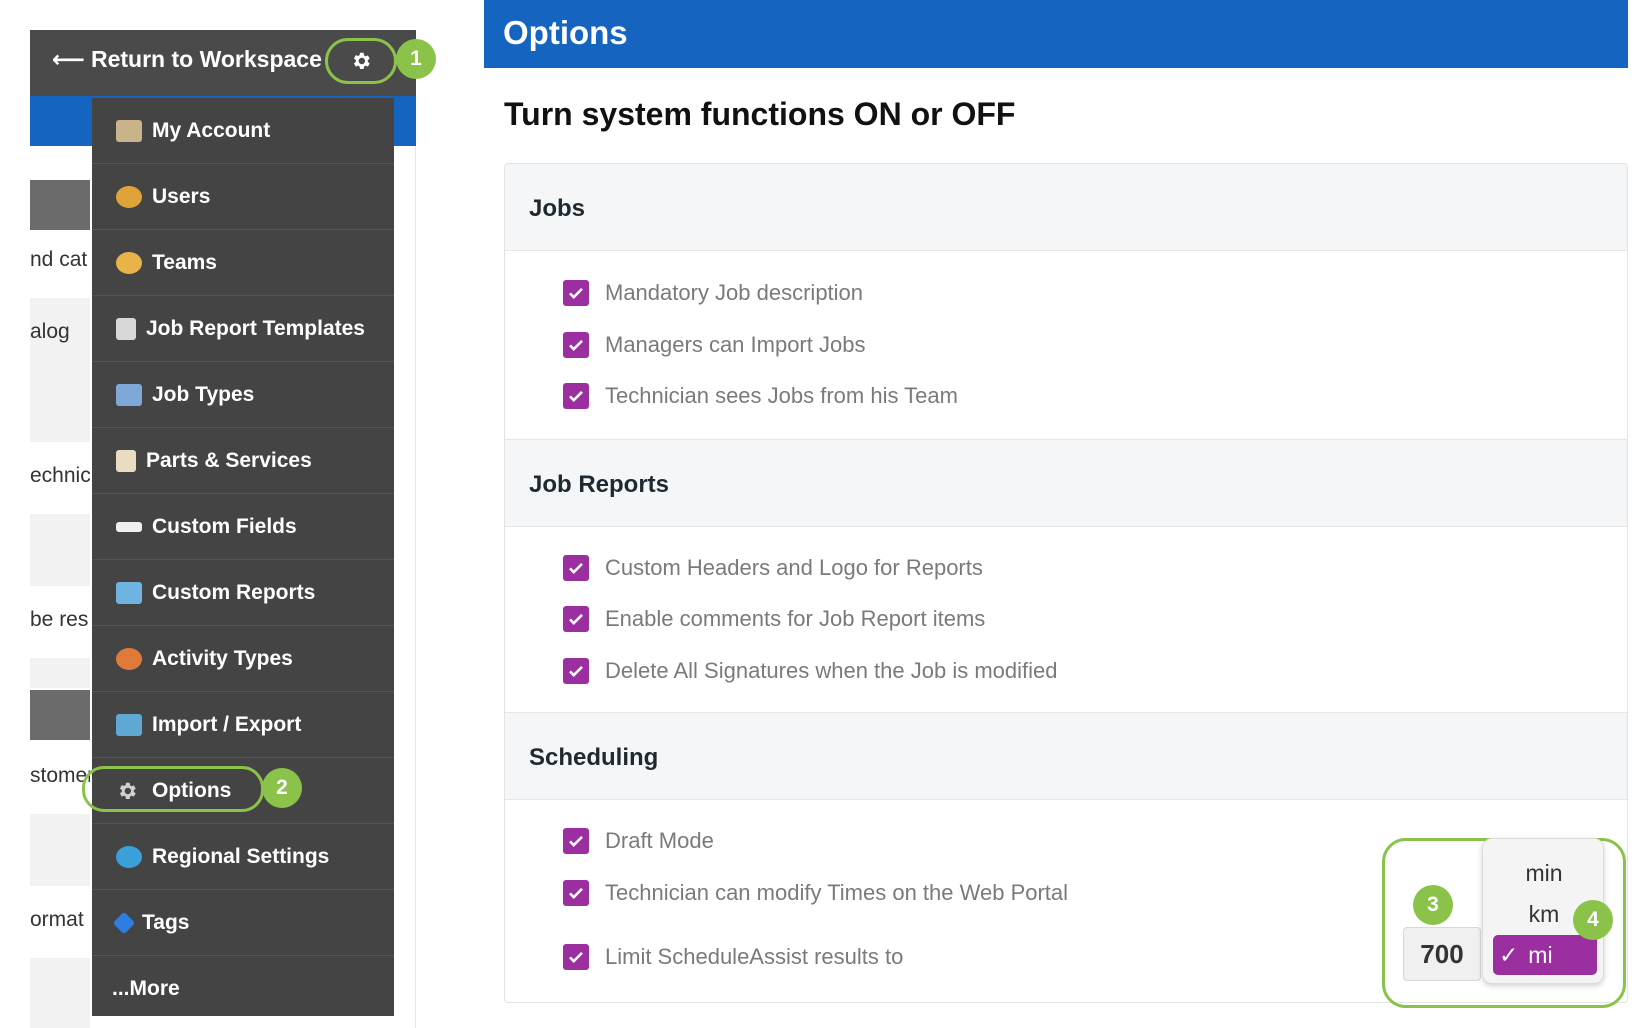 This screenshot has height=1028, width=1652. Describe the element at coordinates (1509, 954) in the screenshot. I see `check-icon: ✓` at that location.